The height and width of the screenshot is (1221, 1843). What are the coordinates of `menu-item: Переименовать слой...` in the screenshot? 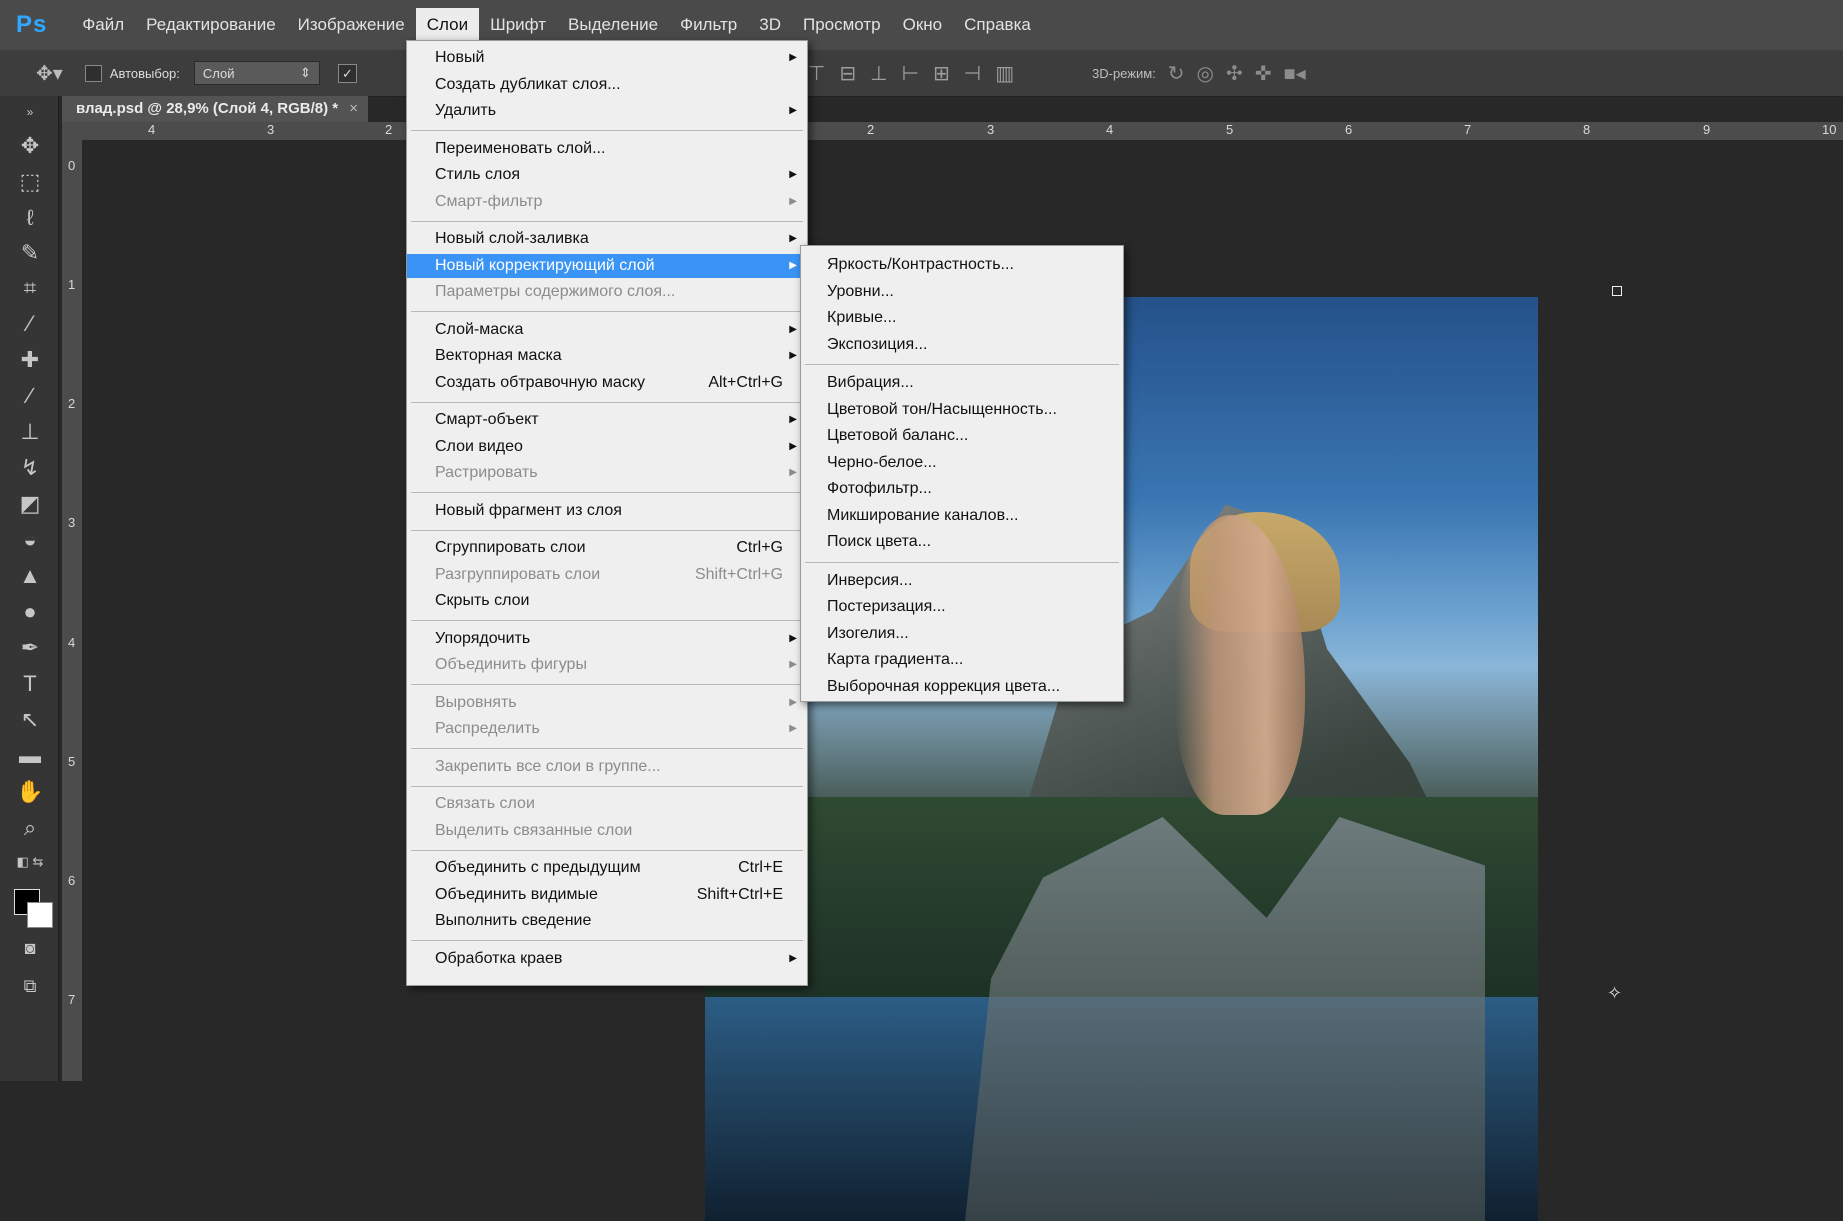 It's located at (607, 149).